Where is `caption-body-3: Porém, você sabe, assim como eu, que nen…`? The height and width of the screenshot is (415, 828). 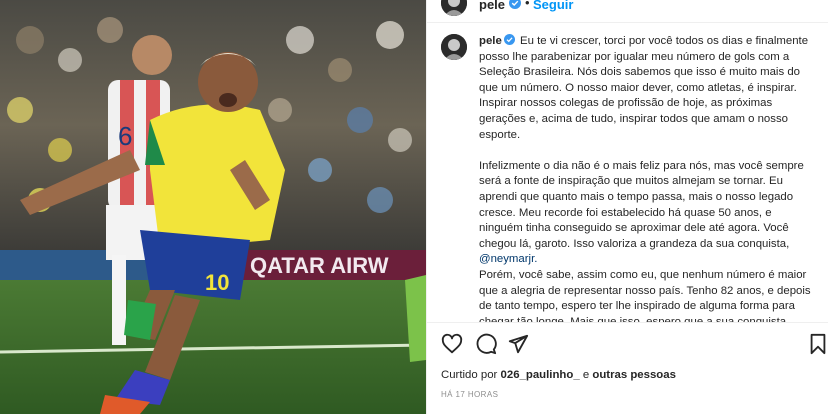
caption-body-3: Porém, você sabe, assim como eu, que nen… is located at coordinates (645, 295).